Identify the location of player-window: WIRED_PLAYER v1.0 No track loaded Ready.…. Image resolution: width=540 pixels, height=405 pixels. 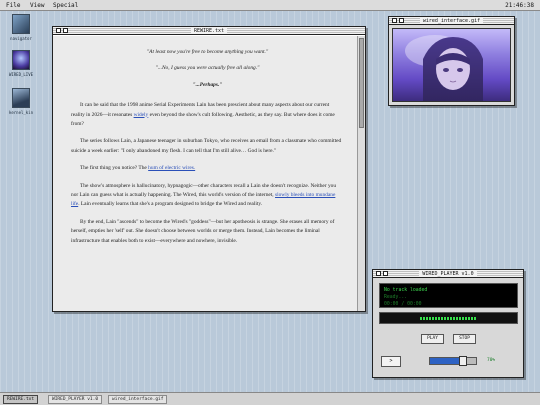
(448, 323).